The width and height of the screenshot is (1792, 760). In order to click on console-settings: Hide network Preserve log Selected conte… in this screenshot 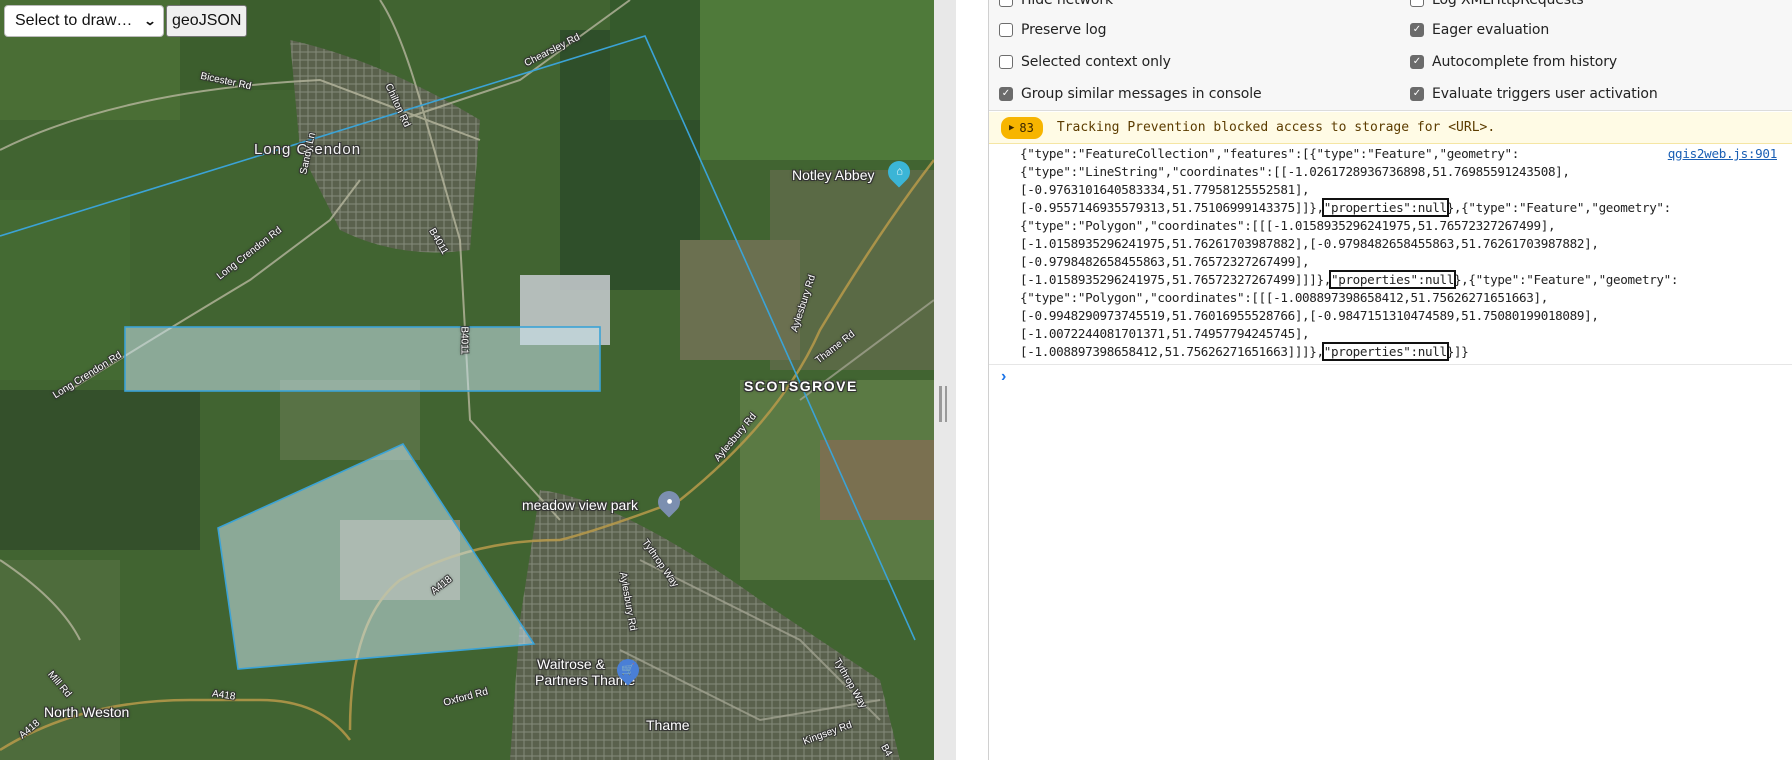, I will do `click(1390, 55)`.